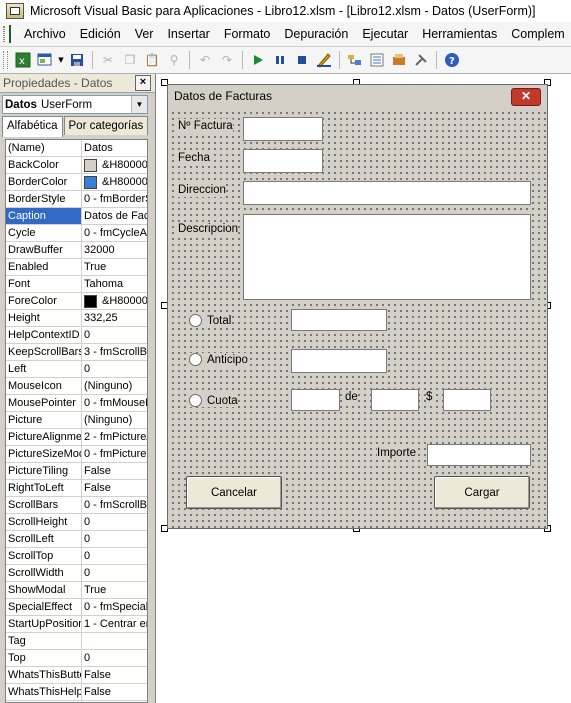  Describe the element at coordinates (130, 60) in the screenshot. I see `copy-icon: ❐` at that location.